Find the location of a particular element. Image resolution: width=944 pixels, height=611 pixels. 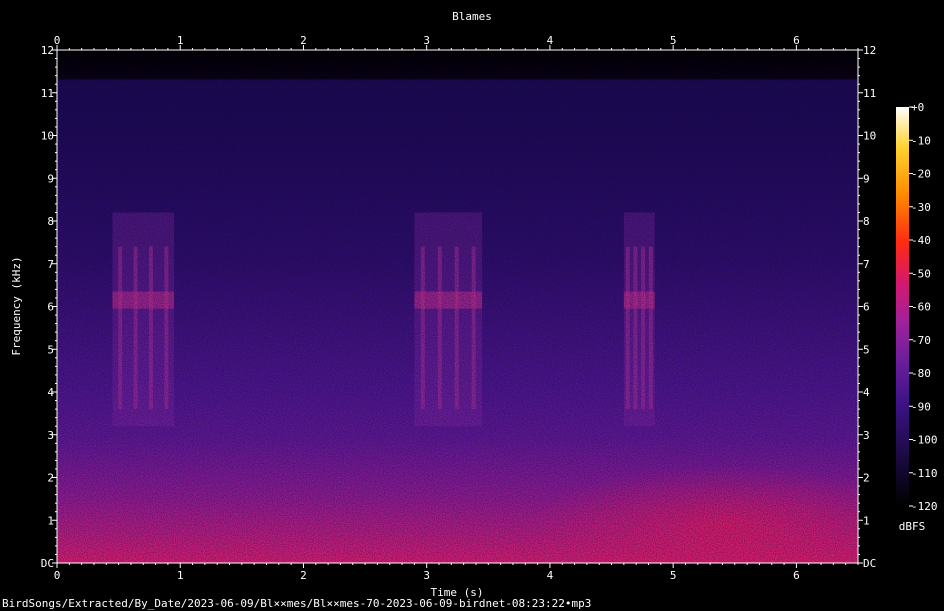

chart-title: Blames is located at coordinates (472, 16).